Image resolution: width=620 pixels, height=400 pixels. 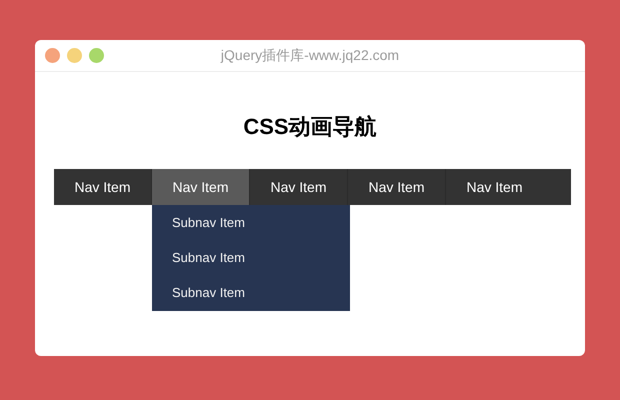 I want to click on window-title: jQuery插件库-www.jq22.com, so click(x=310, y=55).